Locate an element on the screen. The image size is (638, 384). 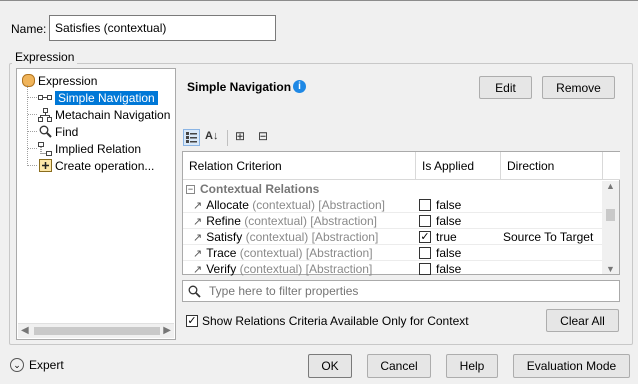
tree-item-simple-navigation: Simple Navigation is located at coordinates (98, 97).